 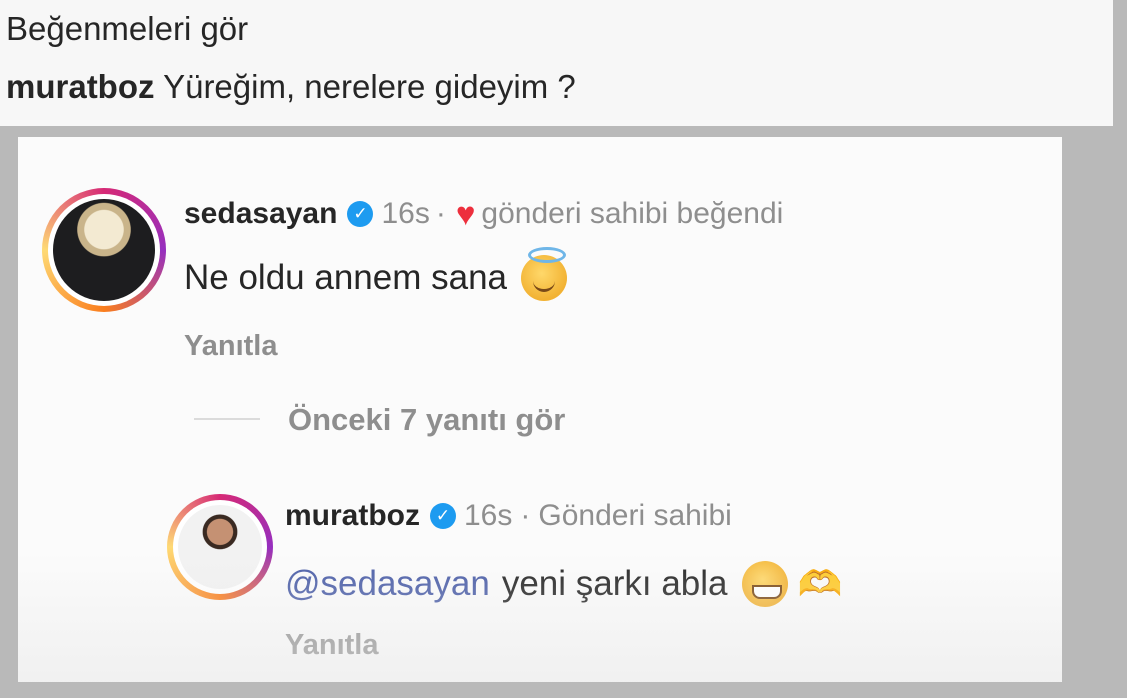 What do you see at coordinates (764, 584) in the screenshot?
I see `grinning-face-icon` at bounding box center [764, 584].